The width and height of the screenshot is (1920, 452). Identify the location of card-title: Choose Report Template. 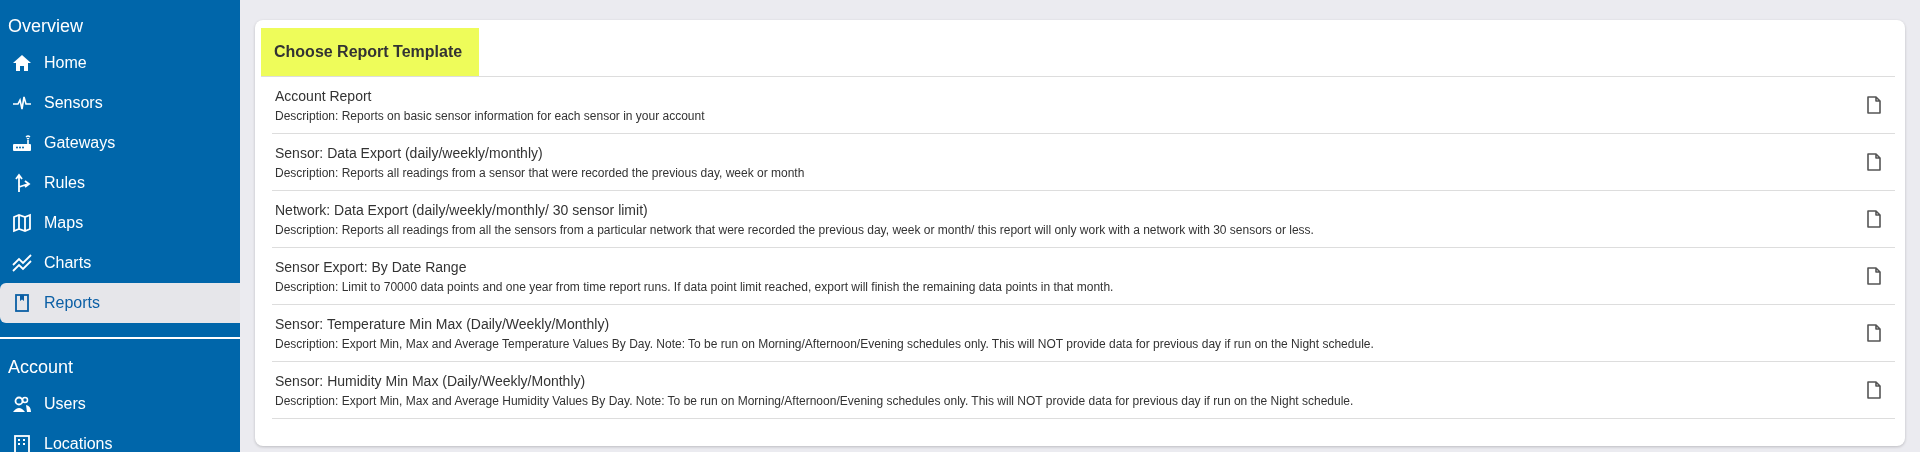
(370, 52).